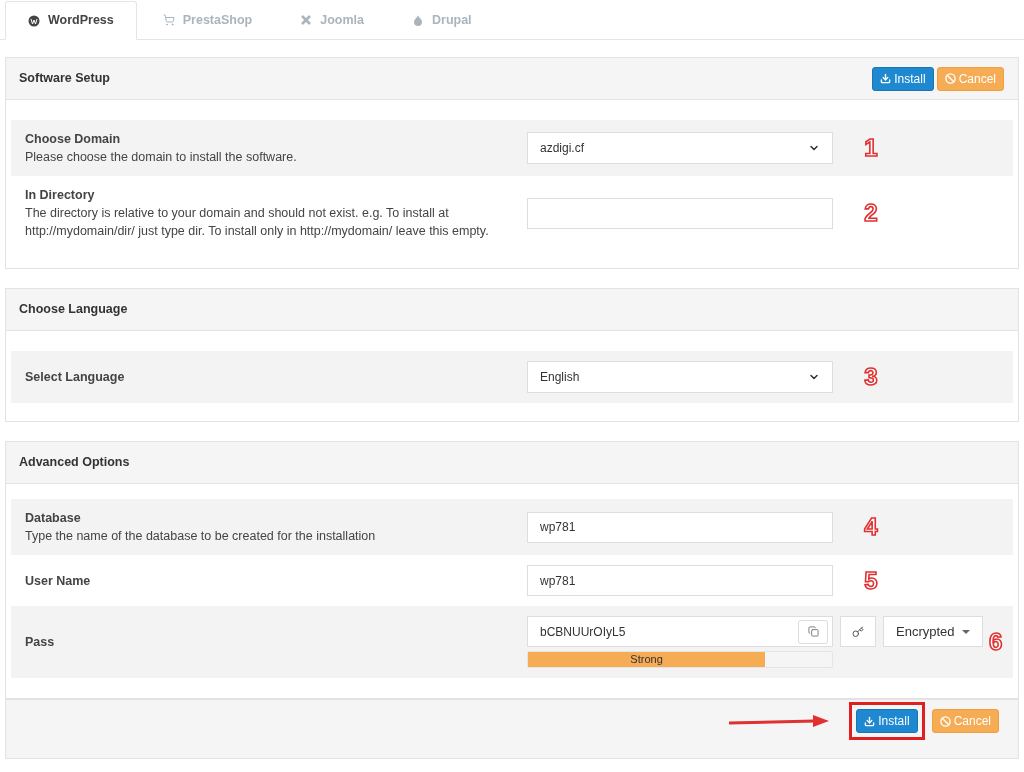  Describe the element at coordinates (58, 581) in the screenshot. I see `field-label: User Name` at that location.